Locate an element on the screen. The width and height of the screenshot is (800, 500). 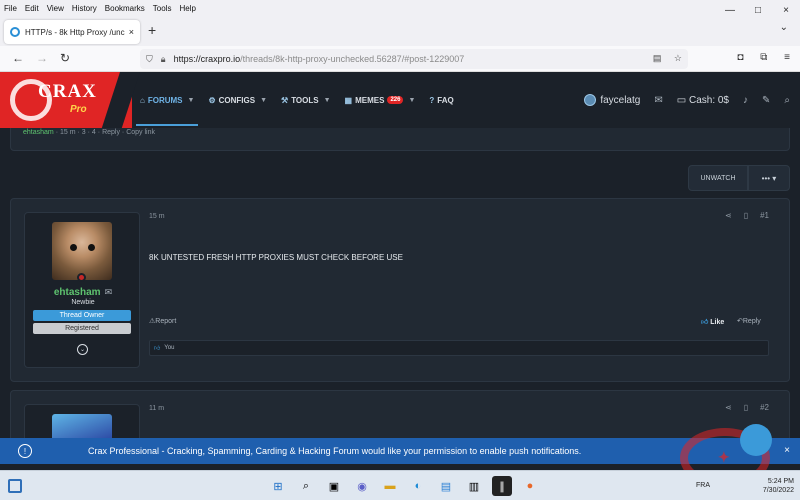
reader-view-icon: ▤ is located at coordinates (657, 58).